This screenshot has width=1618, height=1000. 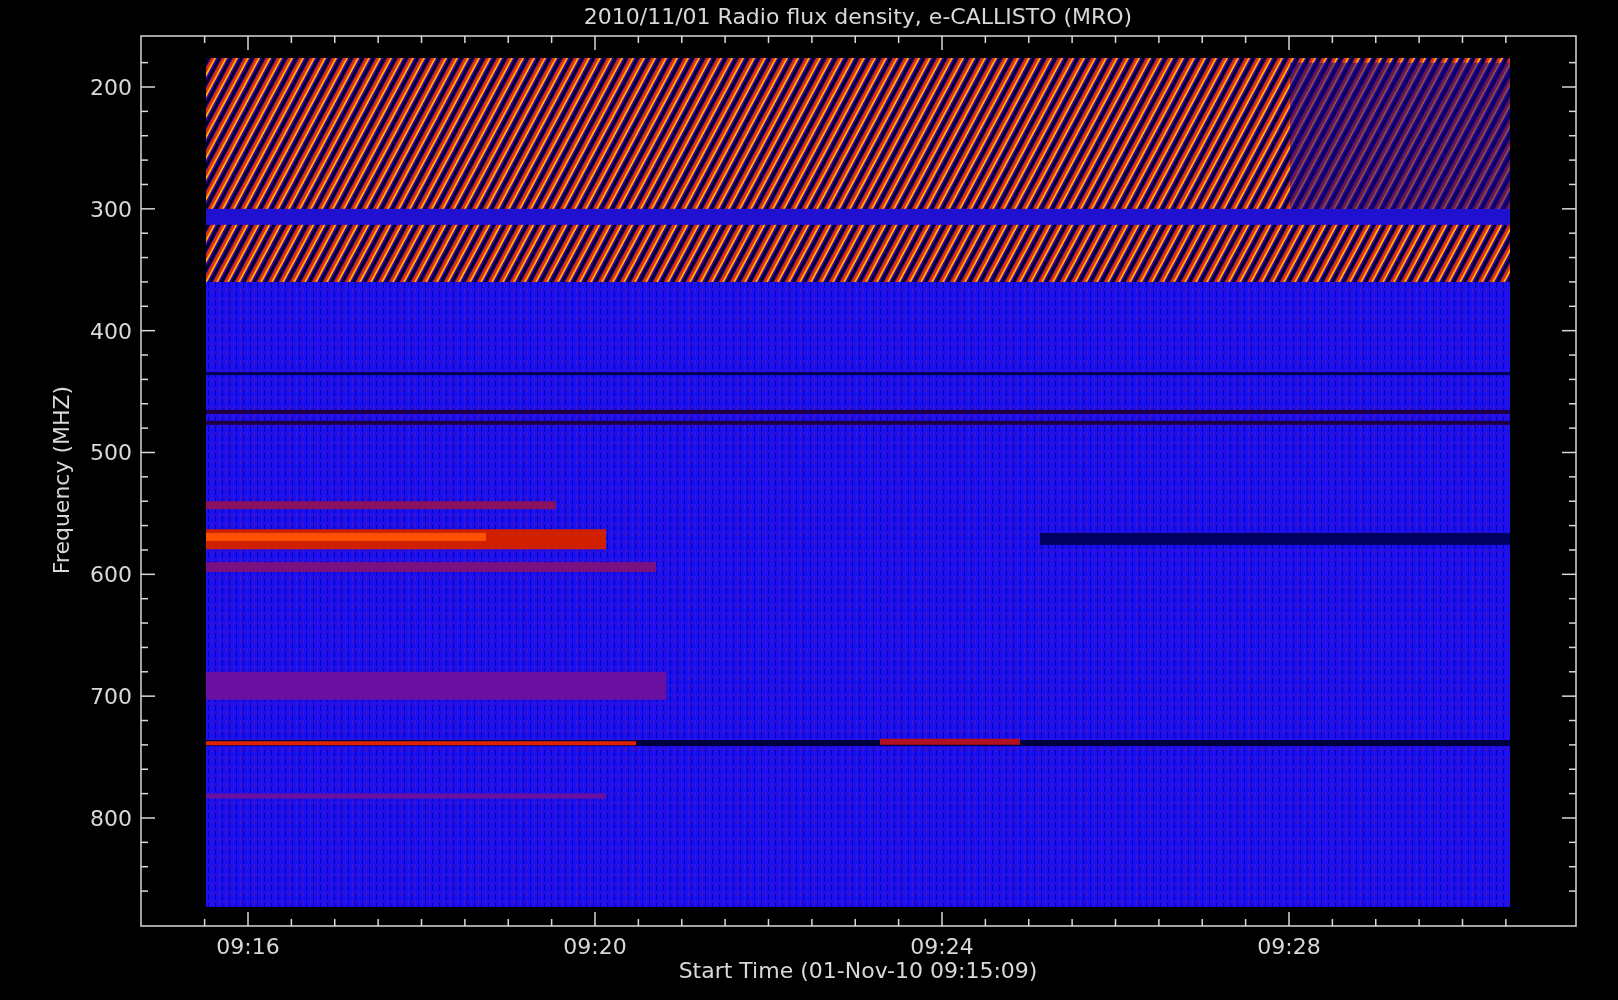 I want to click on tick-label: 200, so click(x=111, y=87).